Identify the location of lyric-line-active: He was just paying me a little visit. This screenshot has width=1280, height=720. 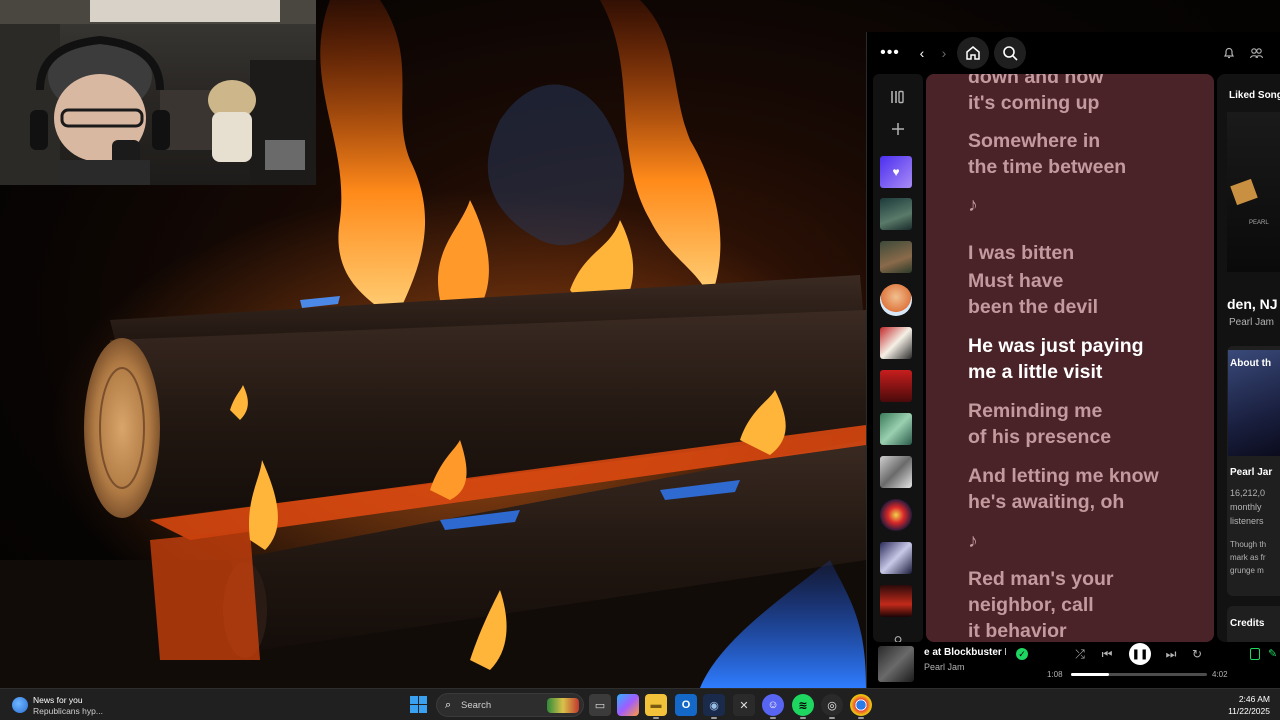
(1083, 359).